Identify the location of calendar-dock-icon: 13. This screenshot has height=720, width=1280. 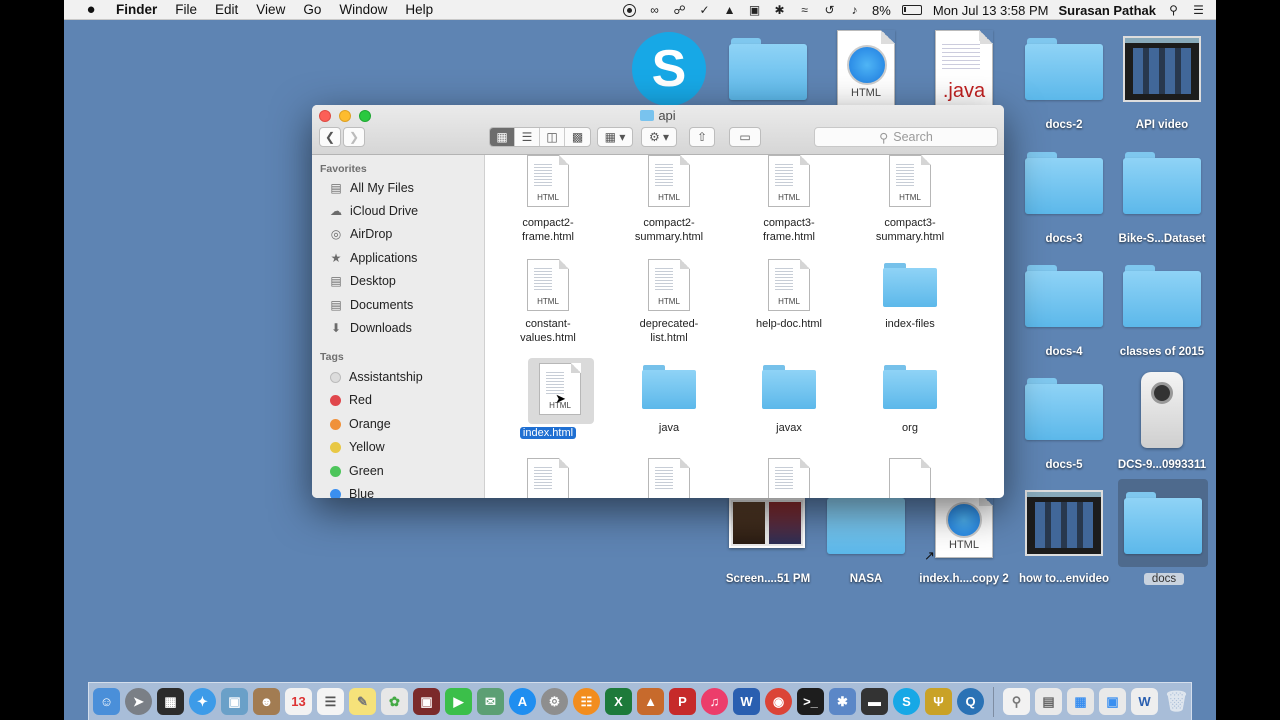
(298, 701).